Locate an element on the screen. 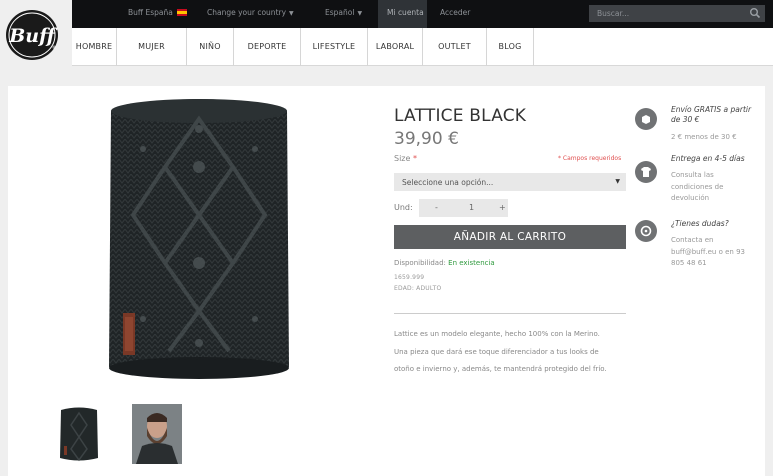  contact-email-link: buff@buff.eu o en 93 is located at coordinates (708, 253).